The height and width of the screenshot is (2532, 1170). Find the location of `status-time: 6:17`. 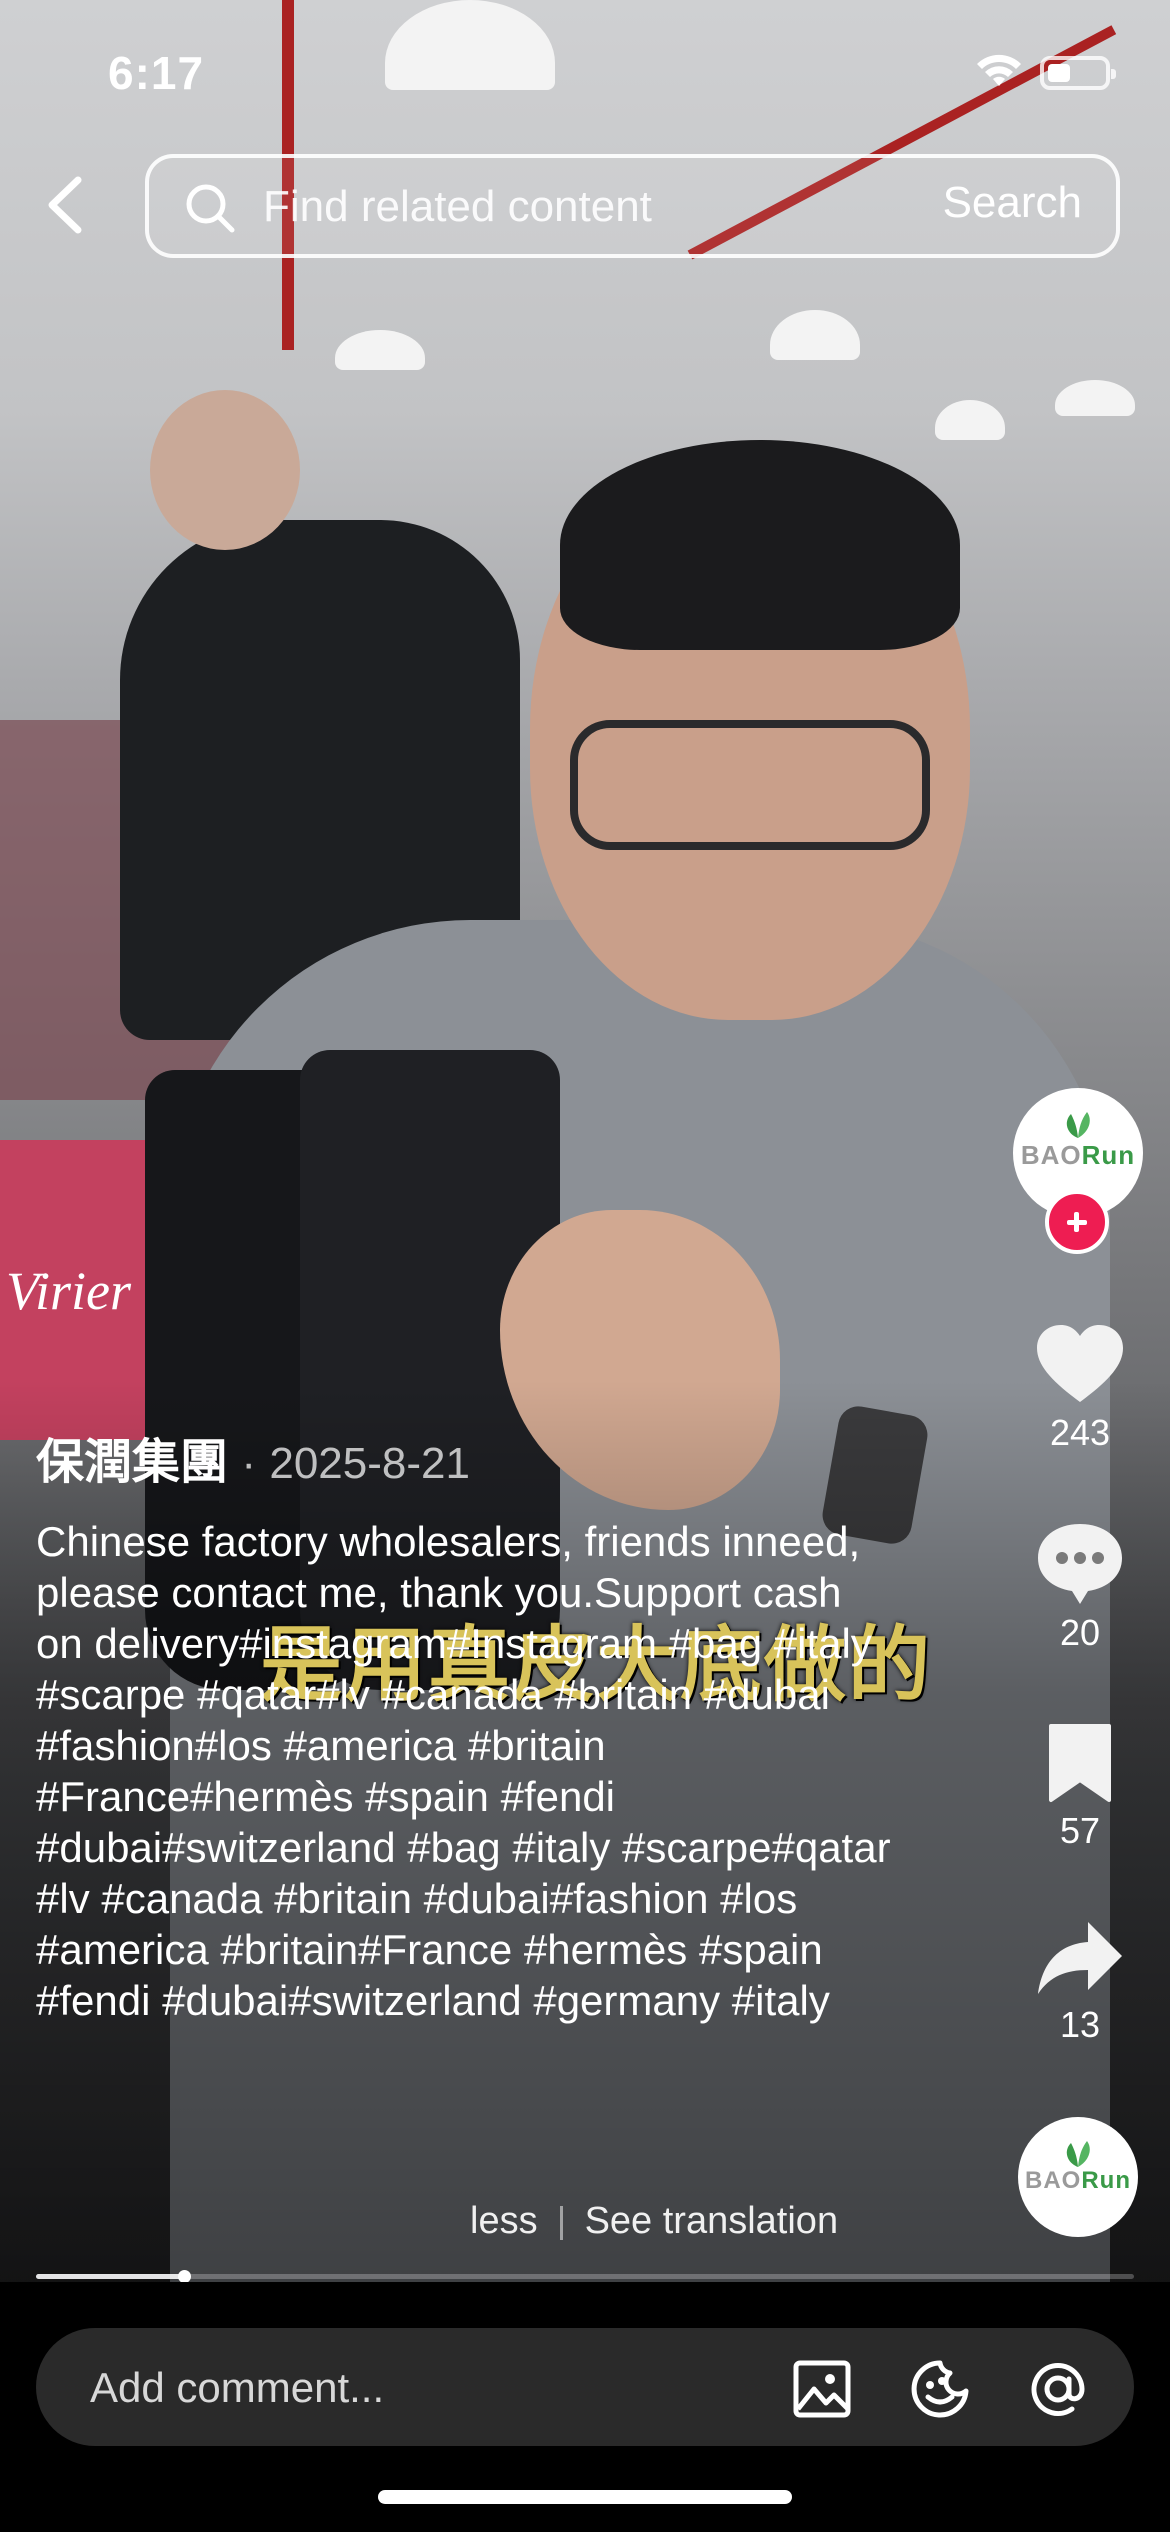

status-time: 6:17 is located at coordinates (156, 73).